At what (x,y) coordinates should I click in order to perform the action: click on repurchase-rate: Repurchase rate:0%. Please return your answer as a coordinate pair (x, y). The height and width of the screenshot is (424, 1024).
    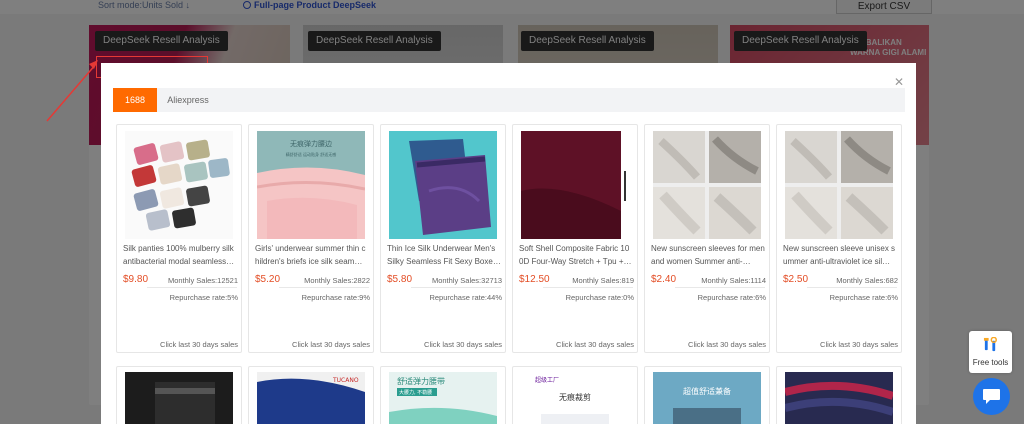
    Looking at the image, I should click on (599, 297).